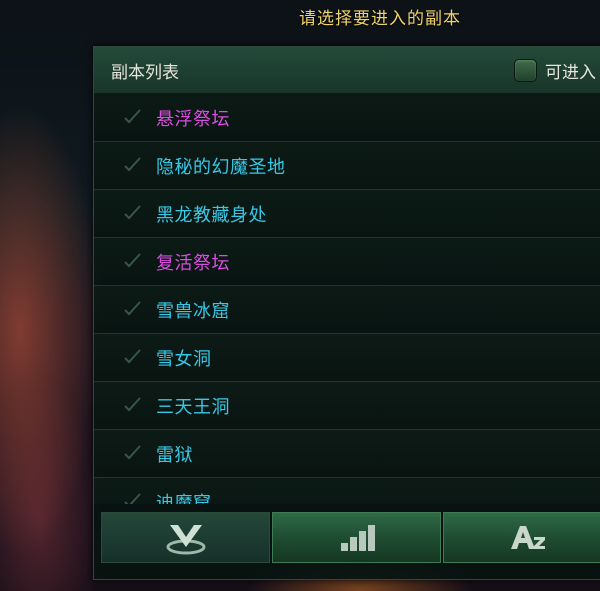 Image resolution: width=600 pixels, height=591 pixels. Describe the element at coordinates (193, 263) in the screenshot. I see `dungeon-name: 复活祭坛` at that location.